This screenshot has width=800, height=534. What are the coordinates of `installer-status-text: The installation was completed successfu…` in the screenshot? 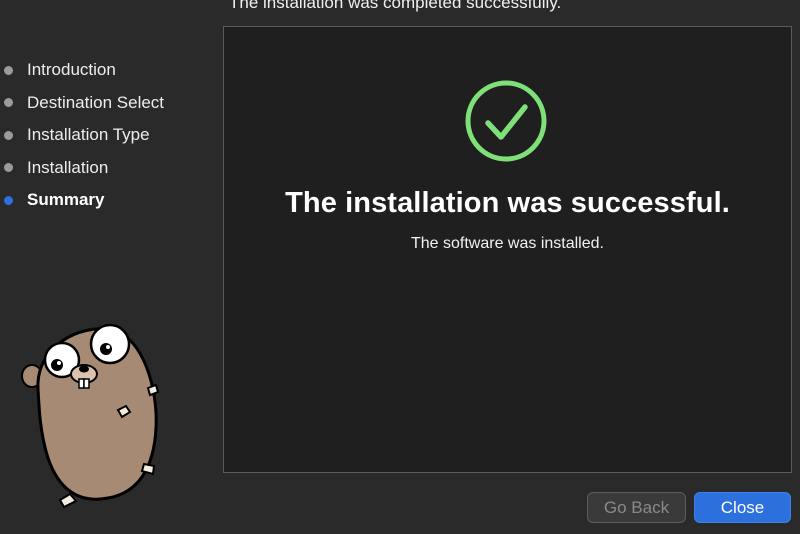 It's located at (395, 6).